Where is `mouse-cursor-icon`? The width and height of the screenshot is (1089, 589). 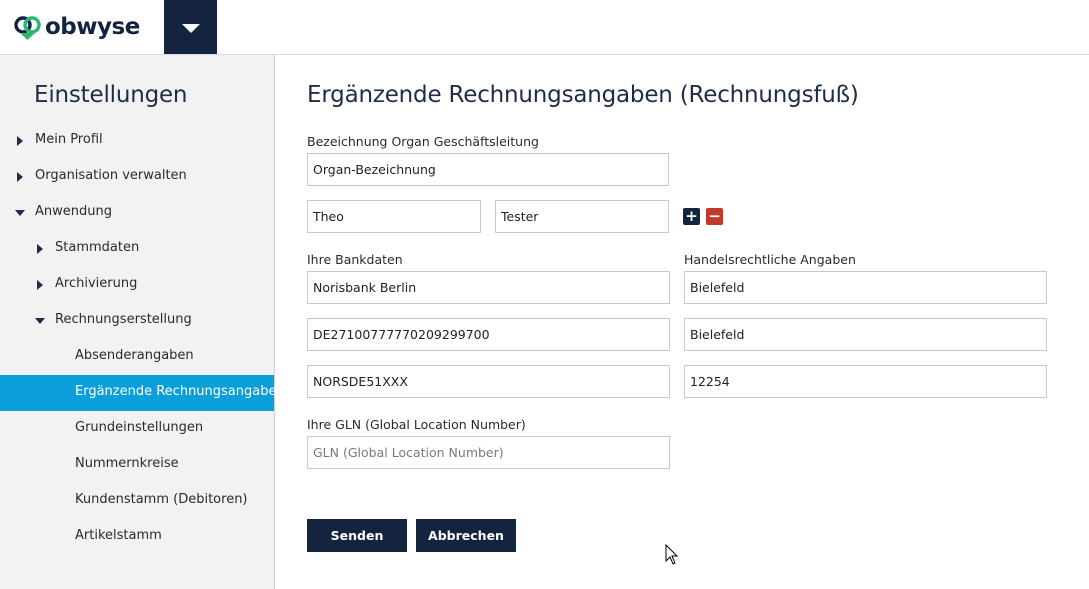
mouse-cursor-icon is located at coordinates (672, 554).